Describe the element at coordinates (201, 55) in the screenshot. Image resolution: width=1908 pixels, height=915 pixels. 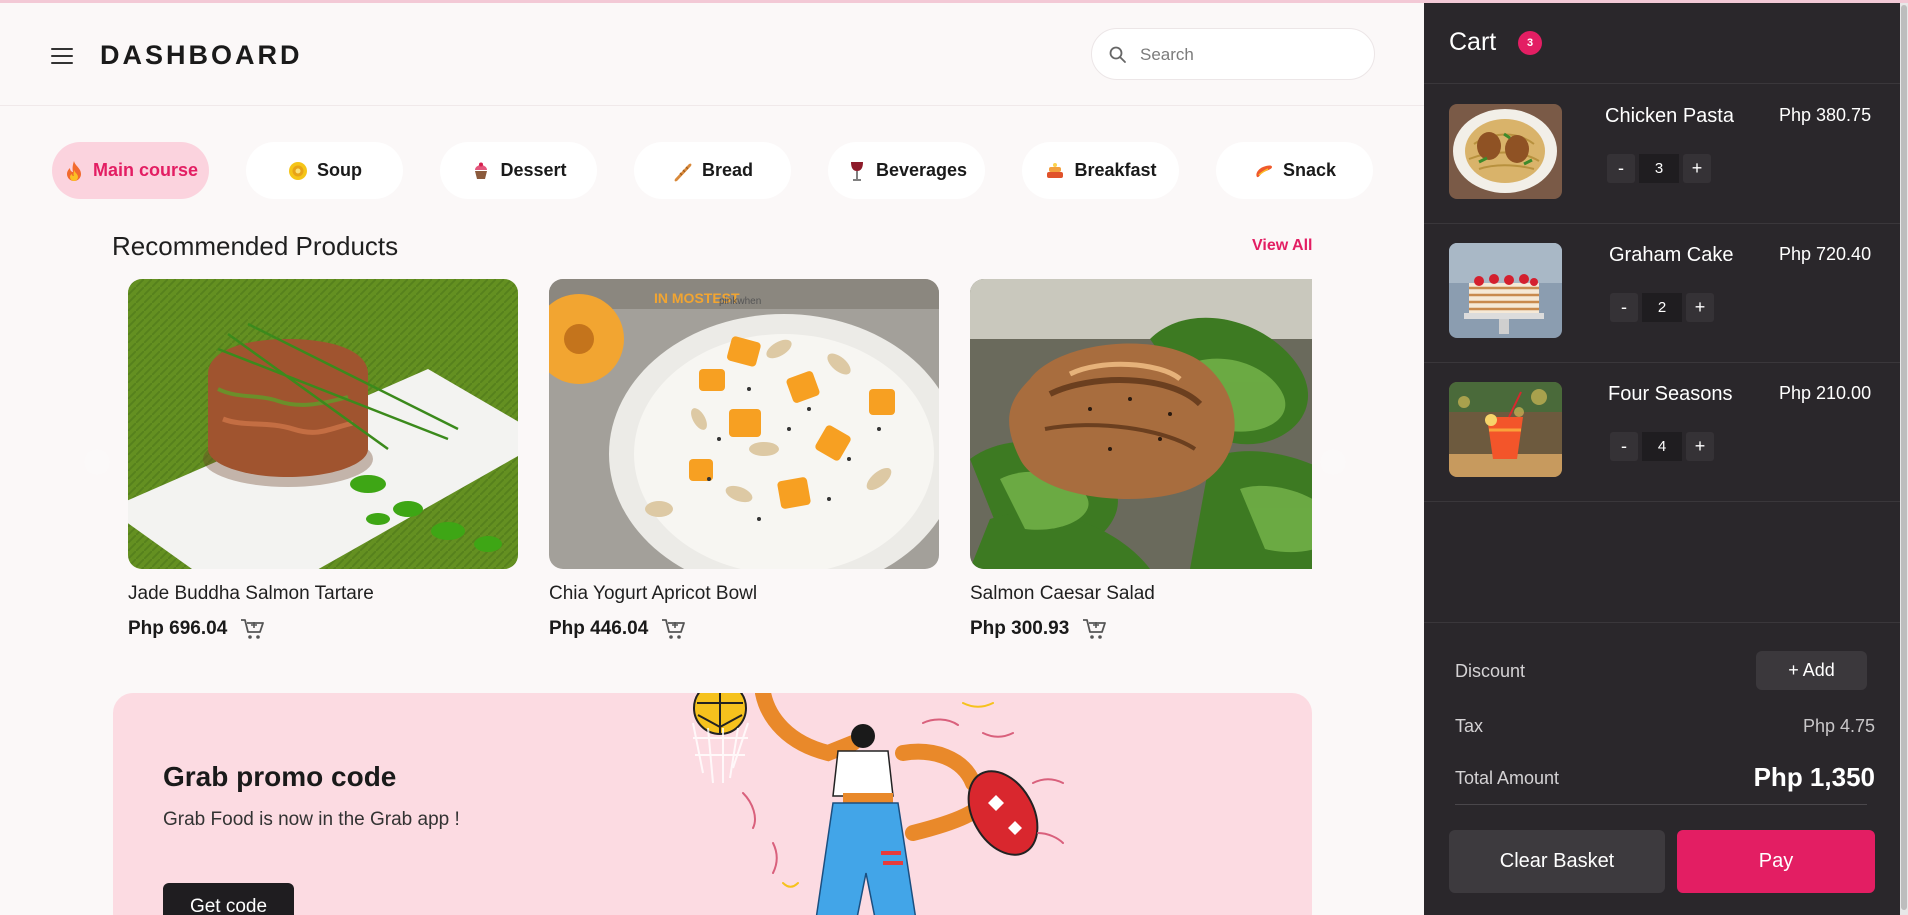
I see `page-title: DASHBOARD` at that location.